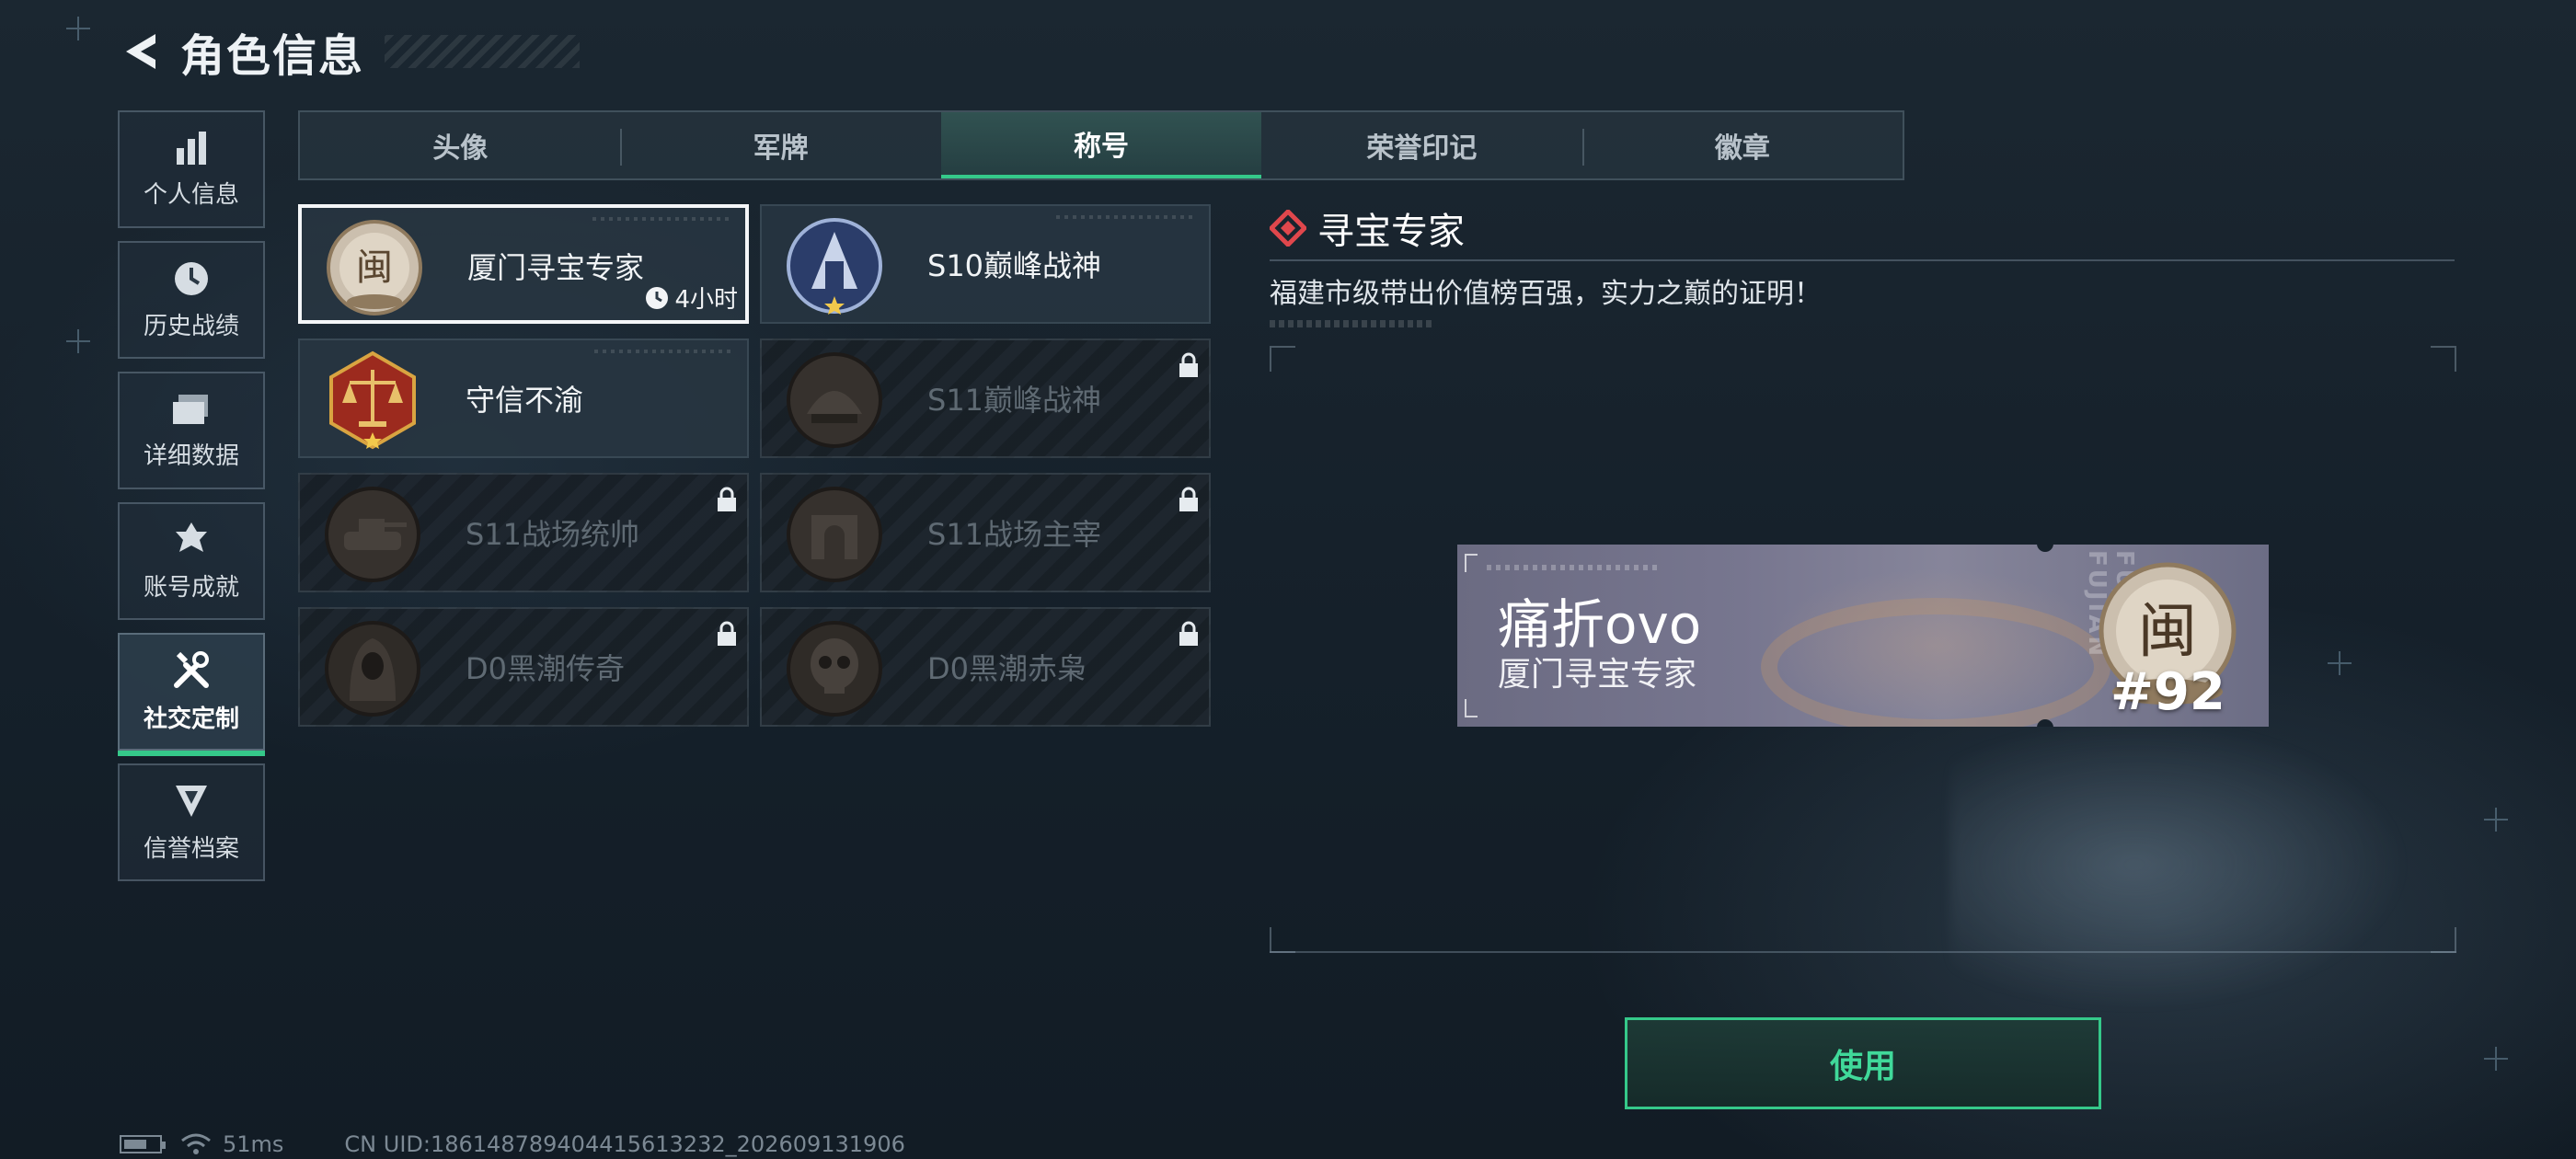  Describe the element at coordinates (780, 145) in the screenshot. I see `tab-dog-tag: 军牌` at that location.